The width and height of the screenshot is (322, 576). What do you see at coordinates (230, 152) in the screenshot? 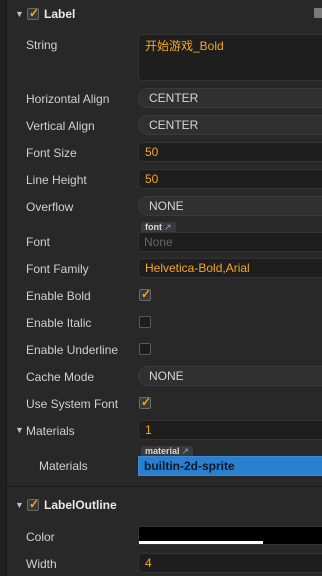
I see `font-size-input: 50` at bounding box center [230, 152].